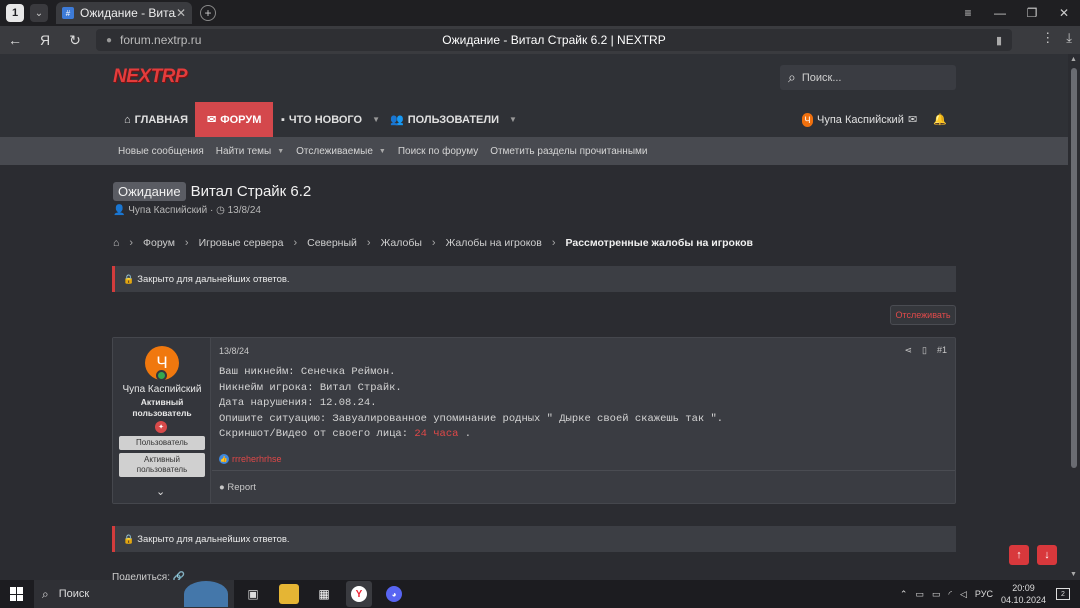  Describe the element at coordinates (568, 151) in the screenshot. I see `subnav-mark-read: Отметить разделы прочитанными` at that location.